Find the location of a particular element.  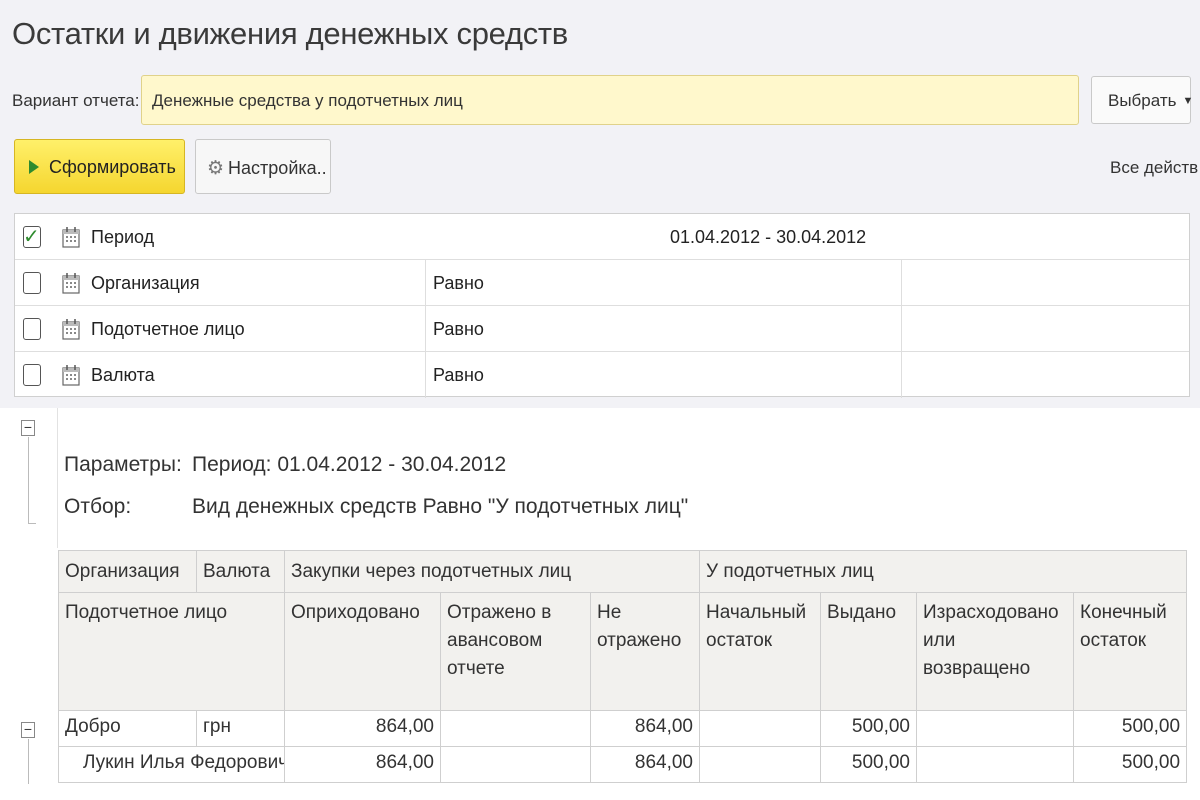

column-group-header: У подотчетных лиц is located at coordinates (943, 571).